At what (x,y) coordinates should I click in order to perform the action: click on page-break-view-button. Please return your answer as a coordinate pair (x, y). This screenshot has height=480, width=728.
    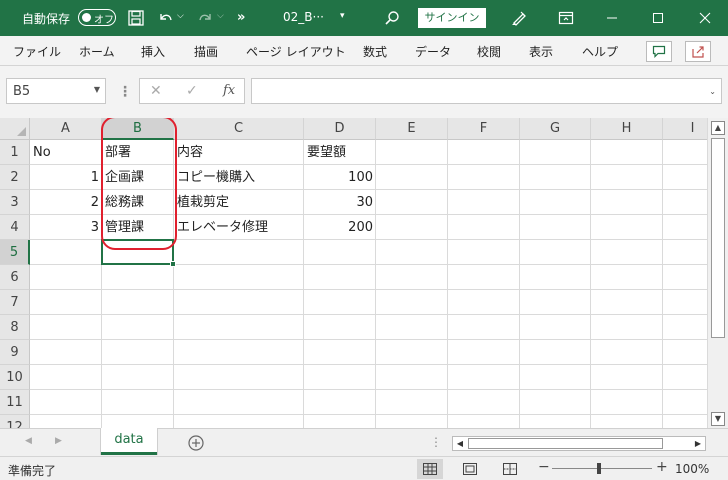
    Looking at the image, I should click on (510, 469).